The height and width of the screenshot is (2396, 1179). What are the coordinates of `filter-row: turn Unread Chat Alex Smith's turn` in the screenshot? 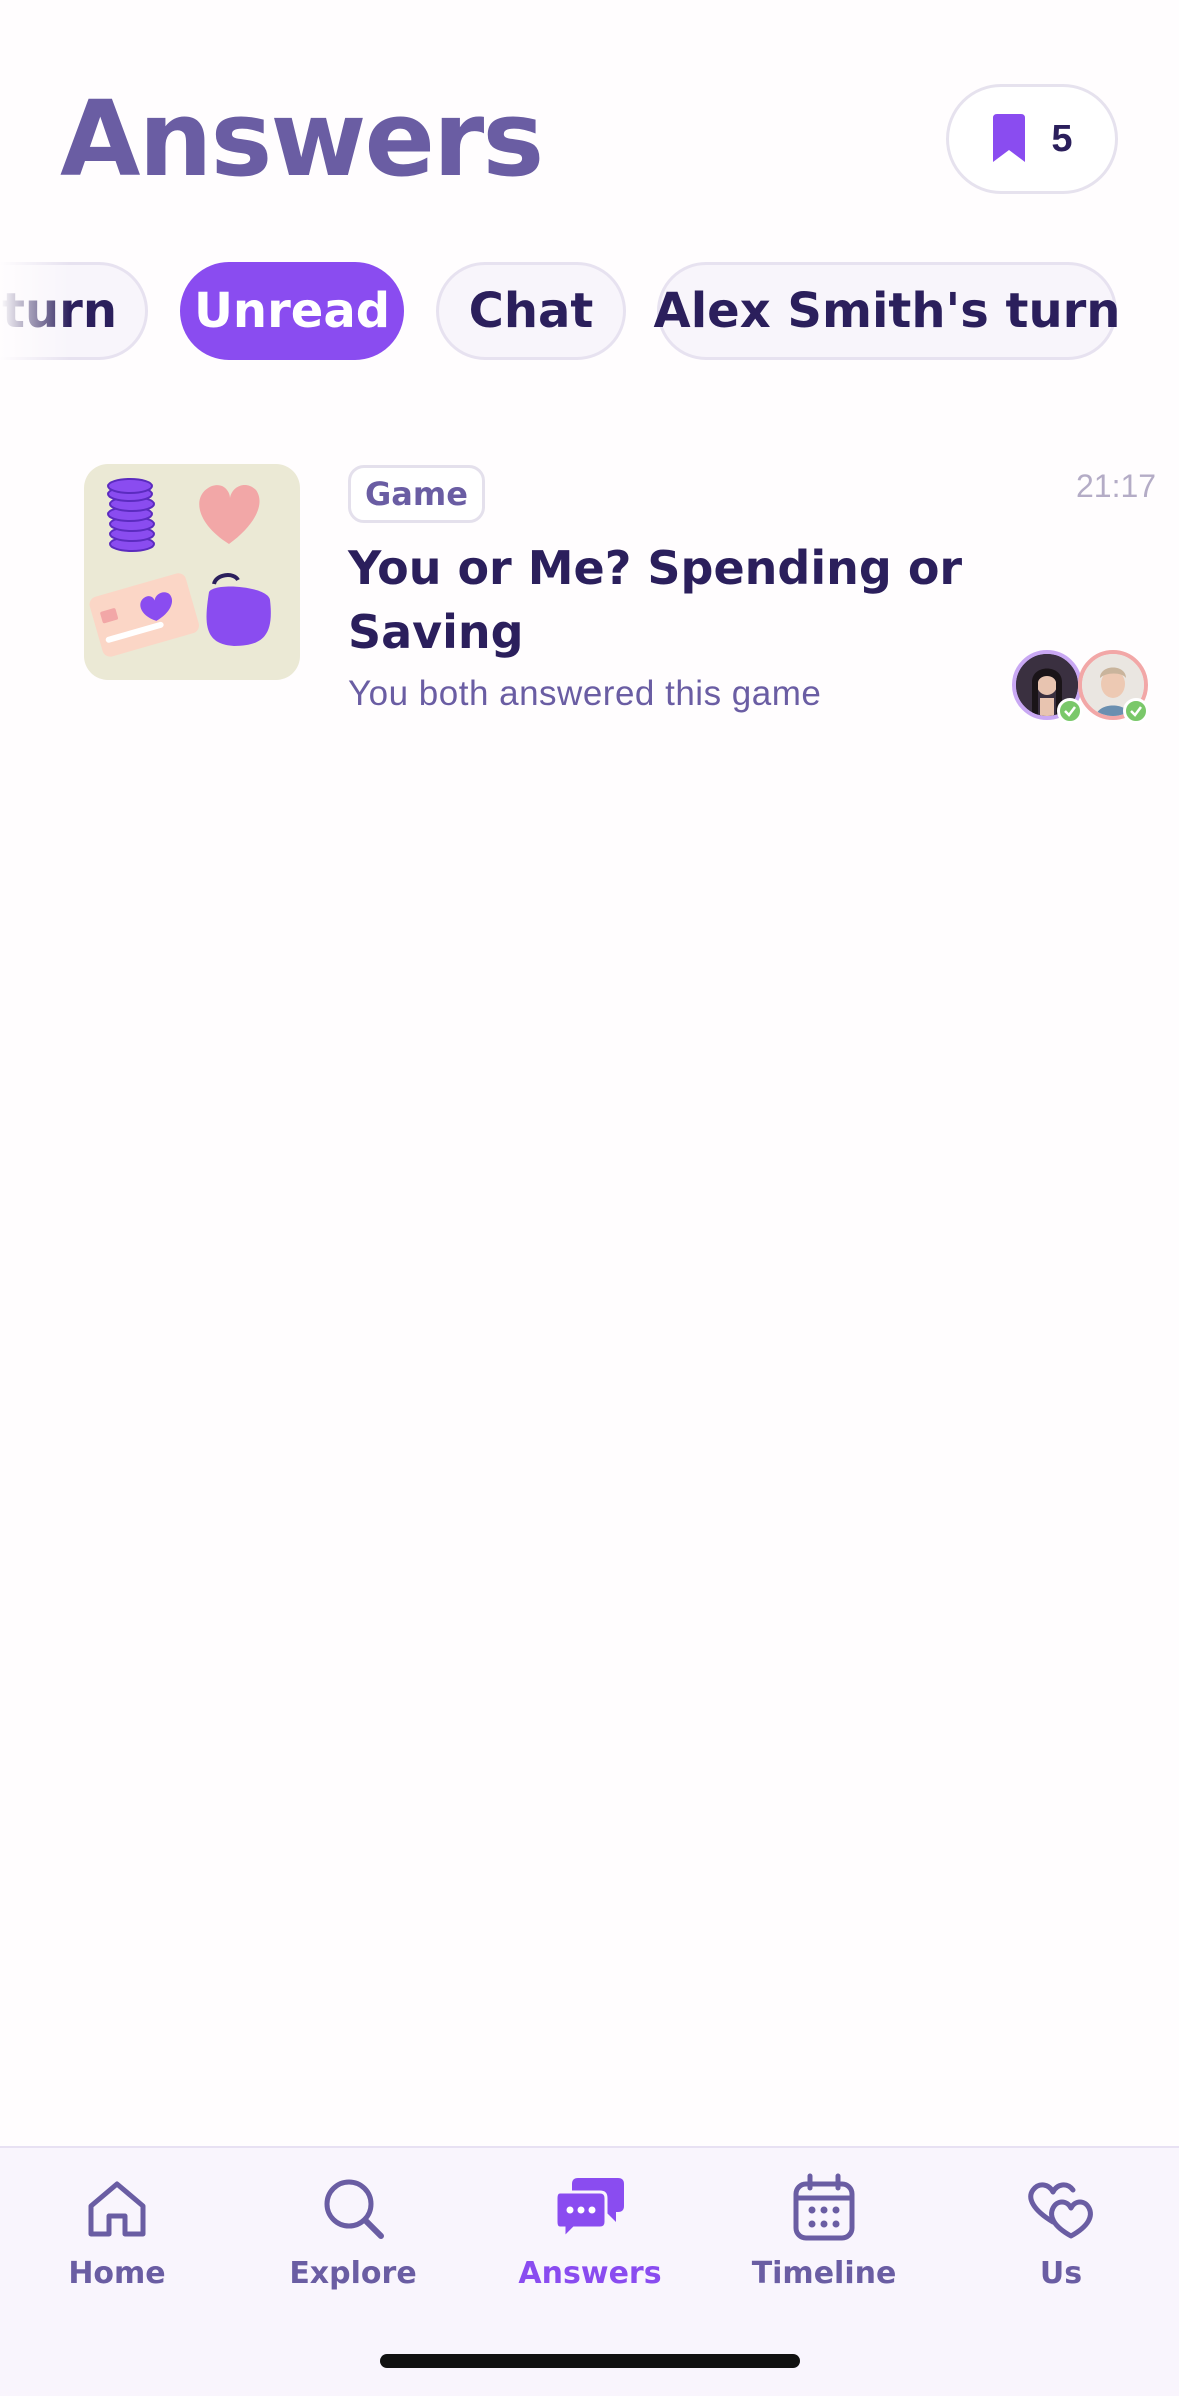 It's located at (589, 312).